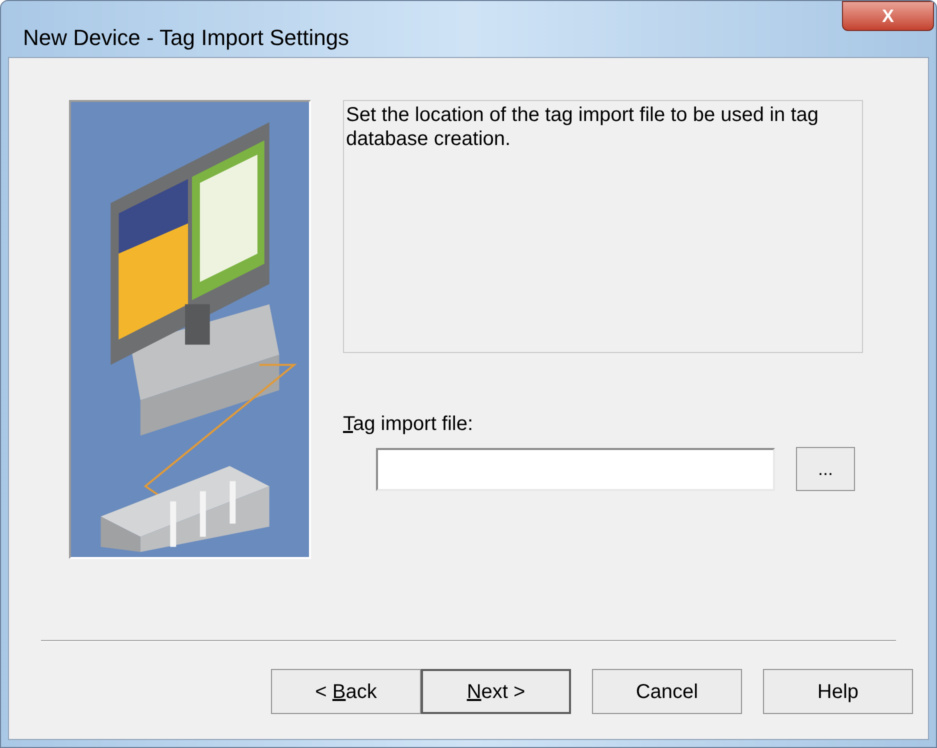 Image resolution: width=937 pixels, height=748 pixels. What do you see at coordinates (186, 38) in the screenshot?
I see `window-title: New Device - Tag Import Settings` at bounding box center [186, 38].